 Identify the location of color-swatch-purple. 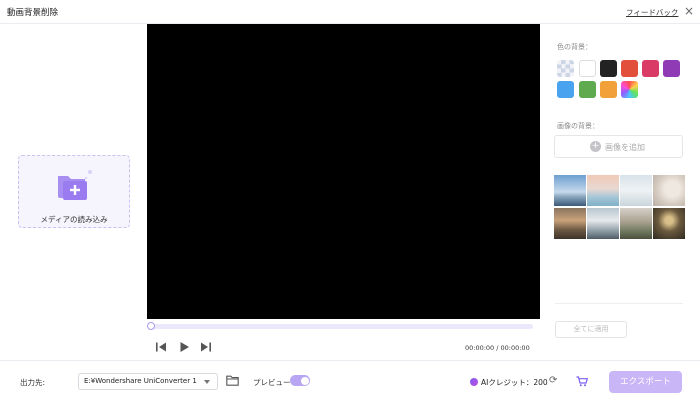
(671, 68).